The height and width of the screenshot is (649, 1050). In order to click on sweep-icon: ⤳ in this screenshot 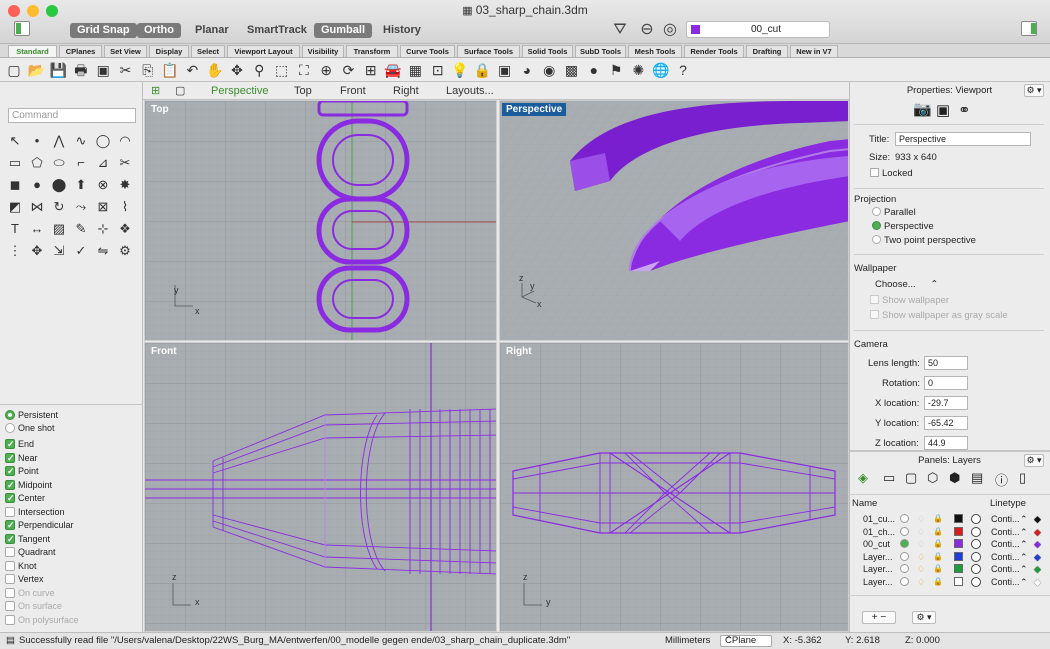, I will do `click(81, 207)`.